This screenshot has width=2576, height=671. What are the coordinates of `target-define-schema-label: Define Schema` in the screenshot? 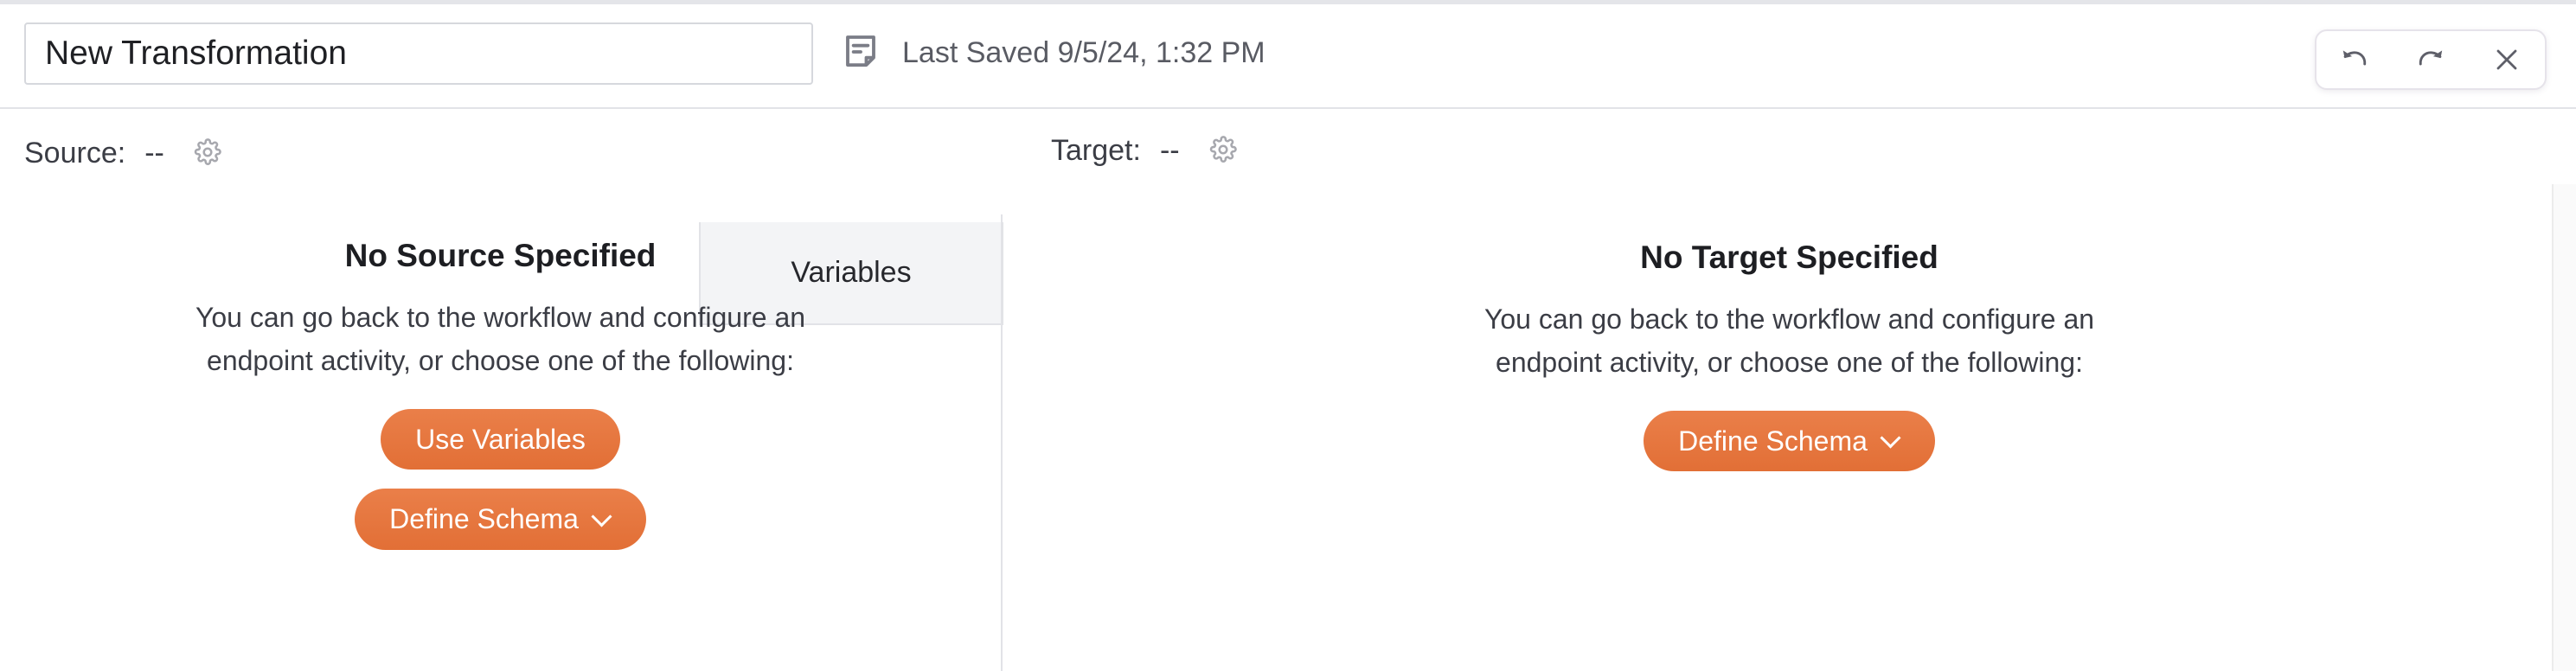 It's located at (1773, 441).